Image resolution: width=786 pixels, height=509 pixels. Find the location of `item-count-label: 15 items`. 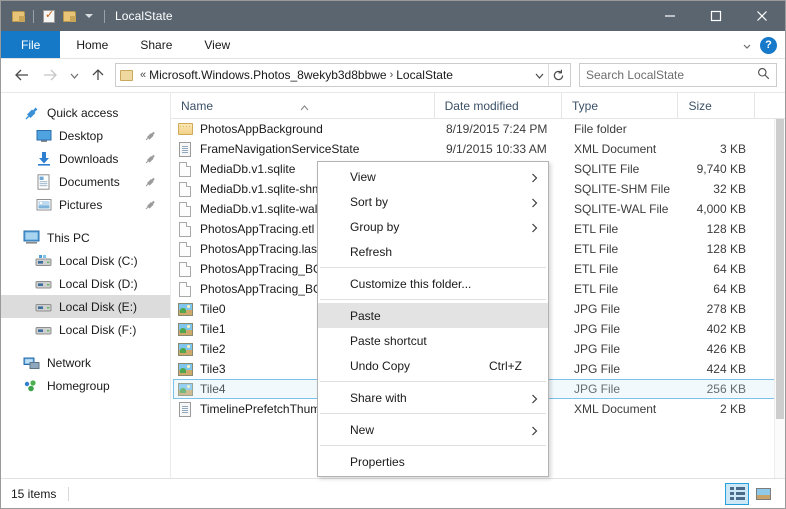

item-count-label: 15 items is located at coordinates (34, 493).